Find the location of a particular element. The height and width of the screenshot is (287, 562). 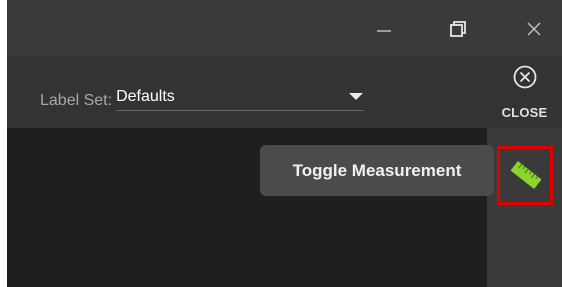

label-set-value: Defaults is located at coordinates (145, 96).